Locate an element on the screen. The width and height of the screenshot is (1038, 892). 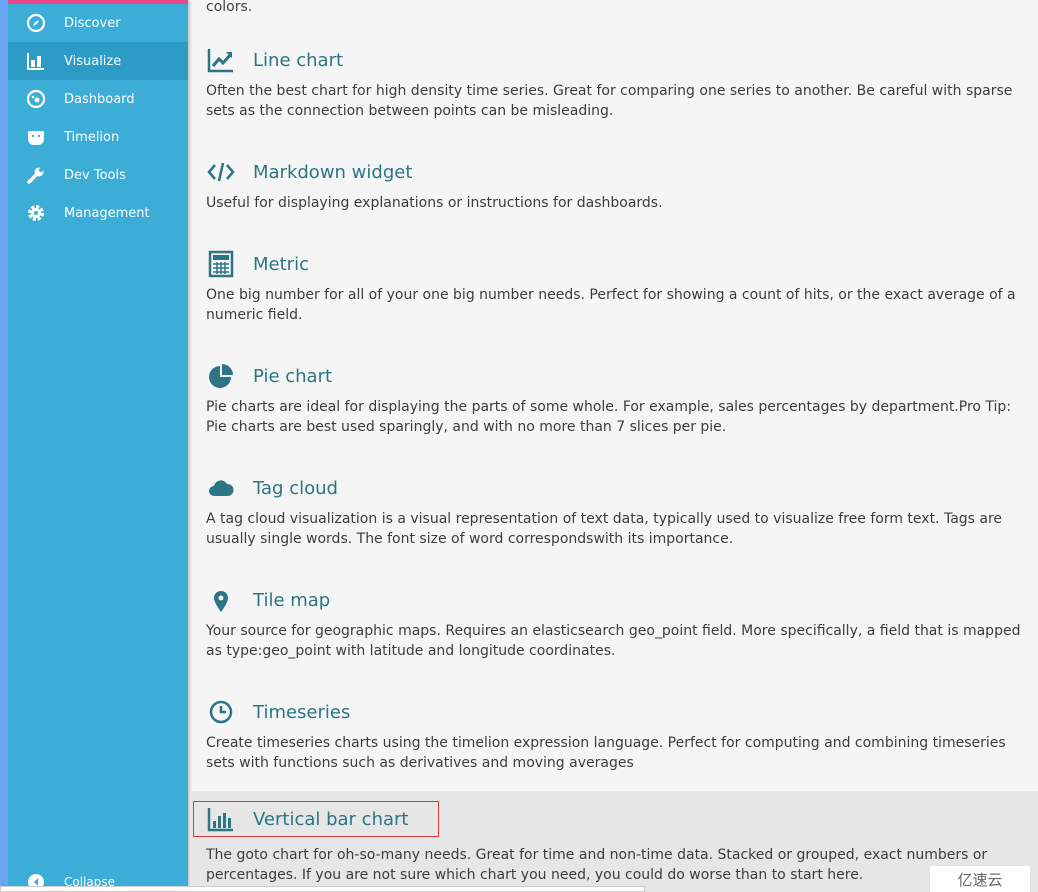
sidebar-item-label: Management is located at coordinates (107, 213).